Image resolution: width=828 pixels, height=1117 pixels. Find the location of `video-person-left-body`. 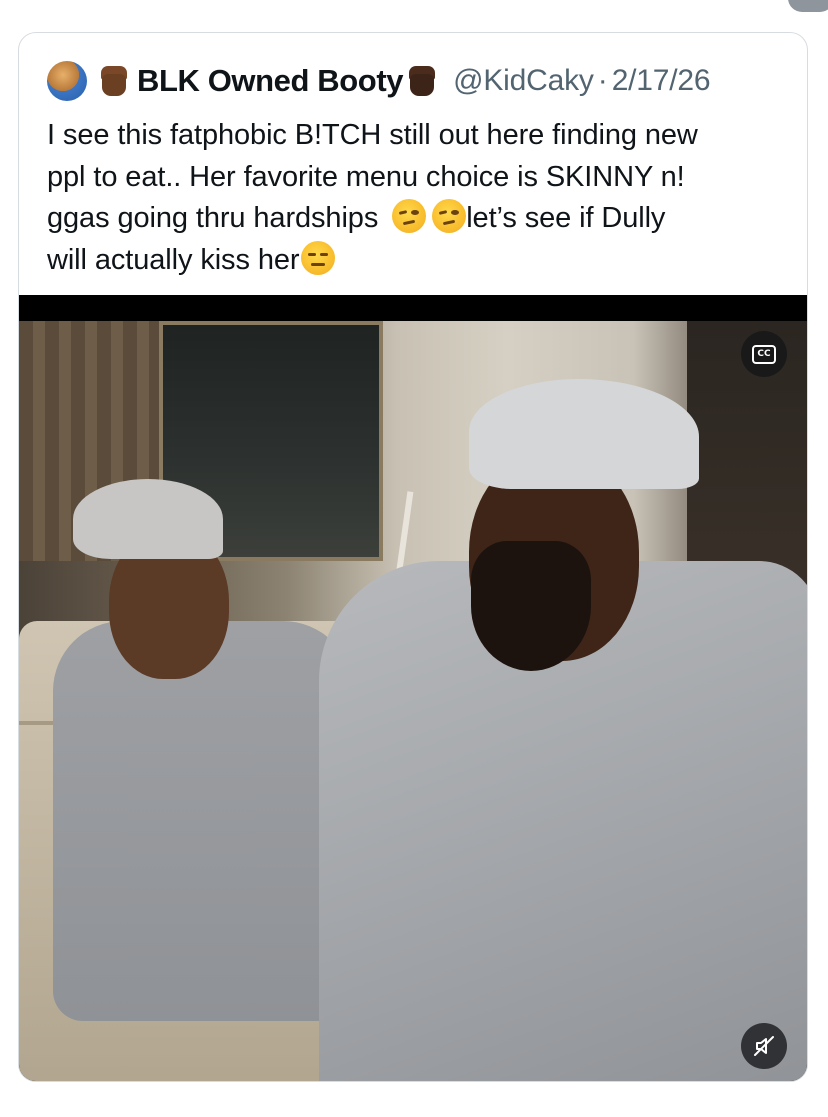

video-person-left-body is located at coordinates (203, 821).